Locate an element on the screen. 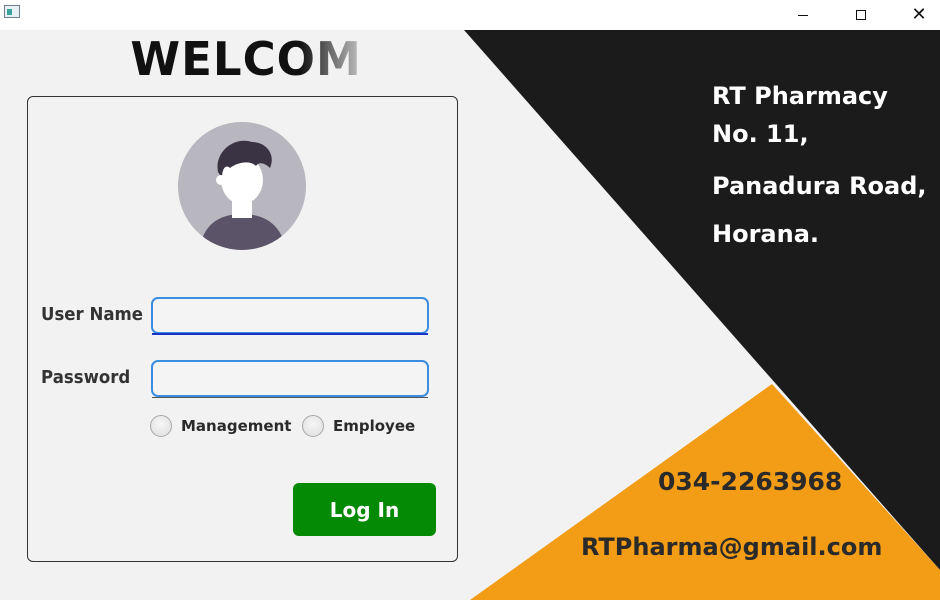 Image resolution: width=940 pixels, height=600 pixels. employee-radio-circle is located at coordinates (313, 426).